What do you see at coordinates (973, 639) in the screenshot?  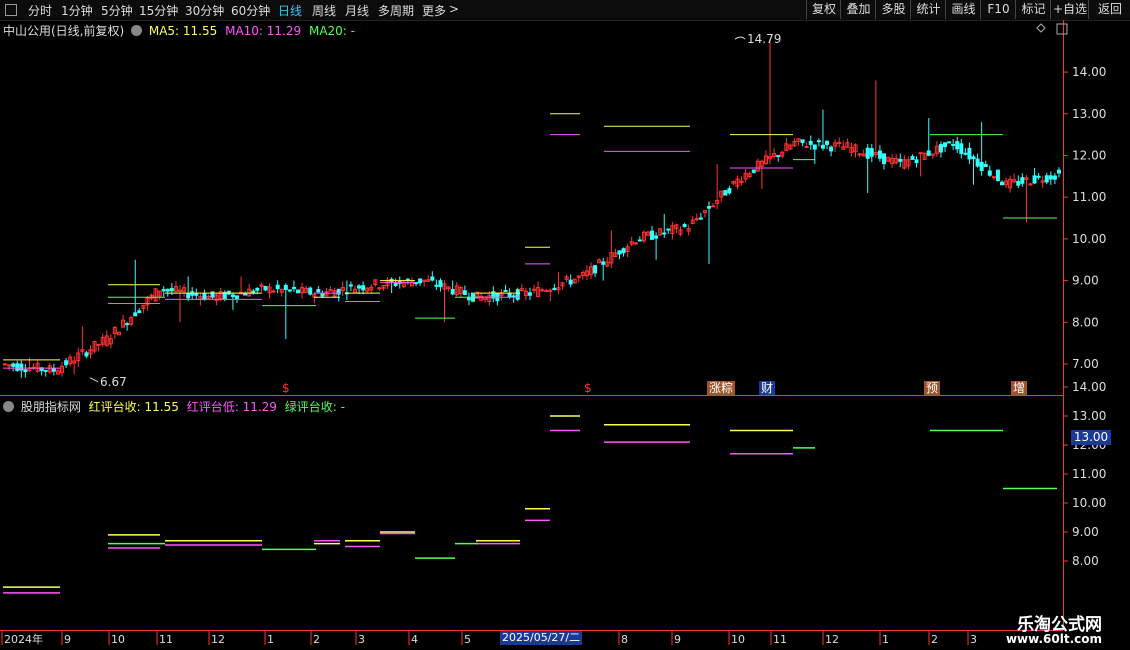 I see `time-tick-label: 3` at bounding box center [973, 639].